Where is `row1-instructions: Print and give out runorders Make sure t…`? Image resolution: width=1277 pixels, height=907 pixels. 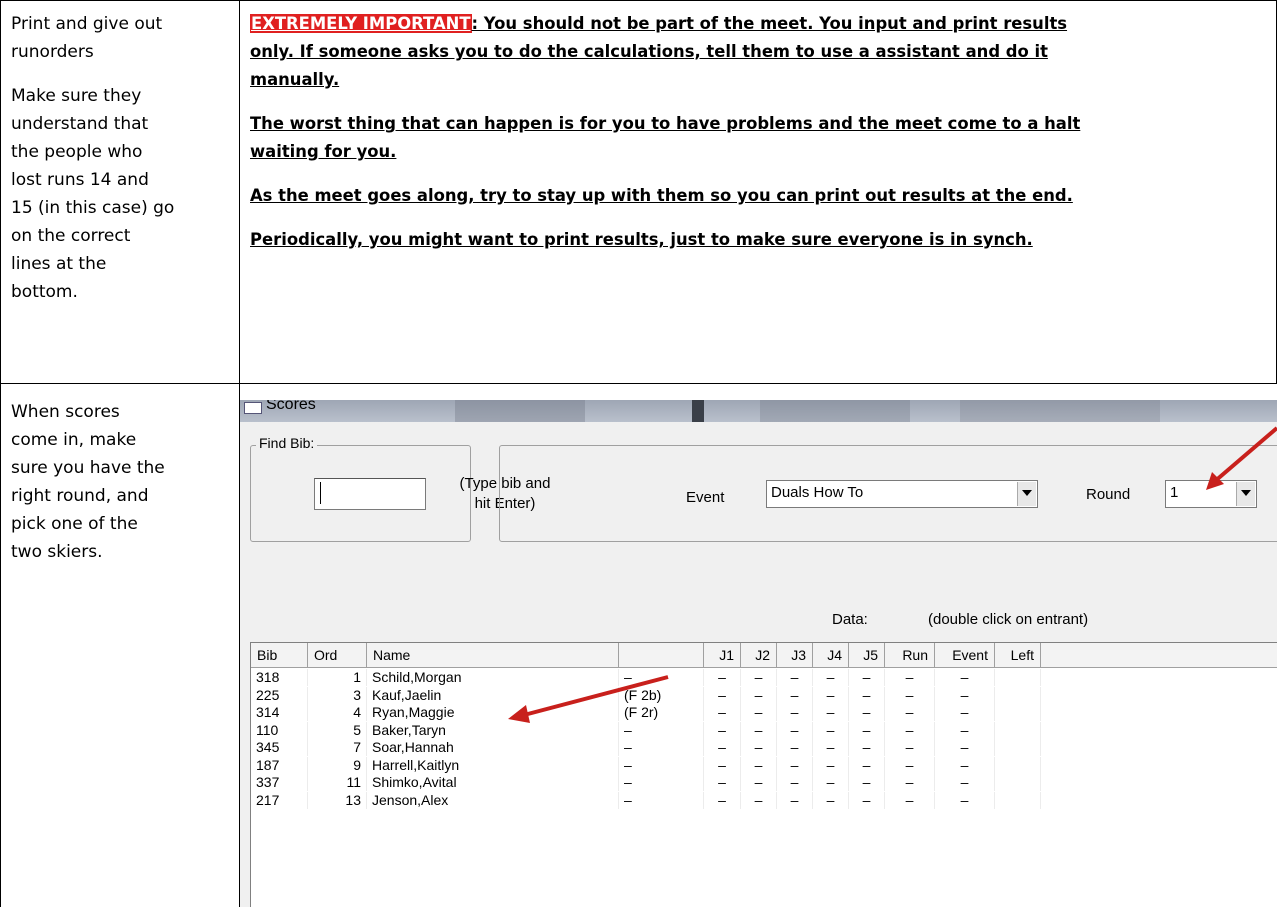
row1-instructions: Print and give out runorders Make sure t… is located at coordinates (123, 158).